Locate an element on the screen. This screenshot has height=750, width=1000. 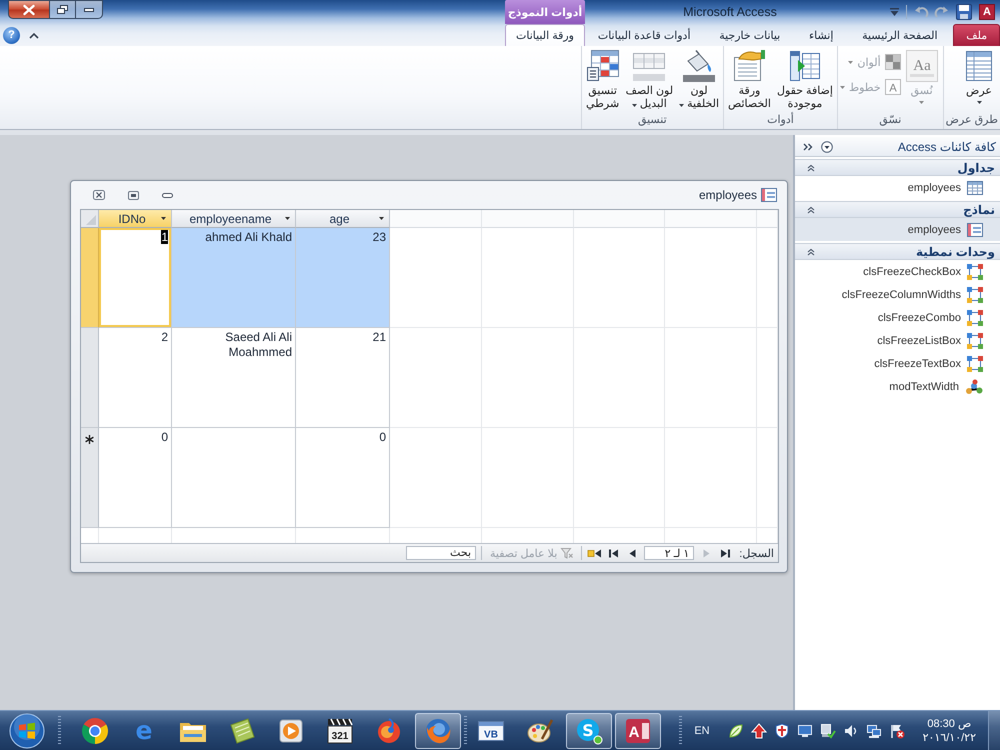
nav-item: clsFreezeCombo is located at coordinates (897, 317).